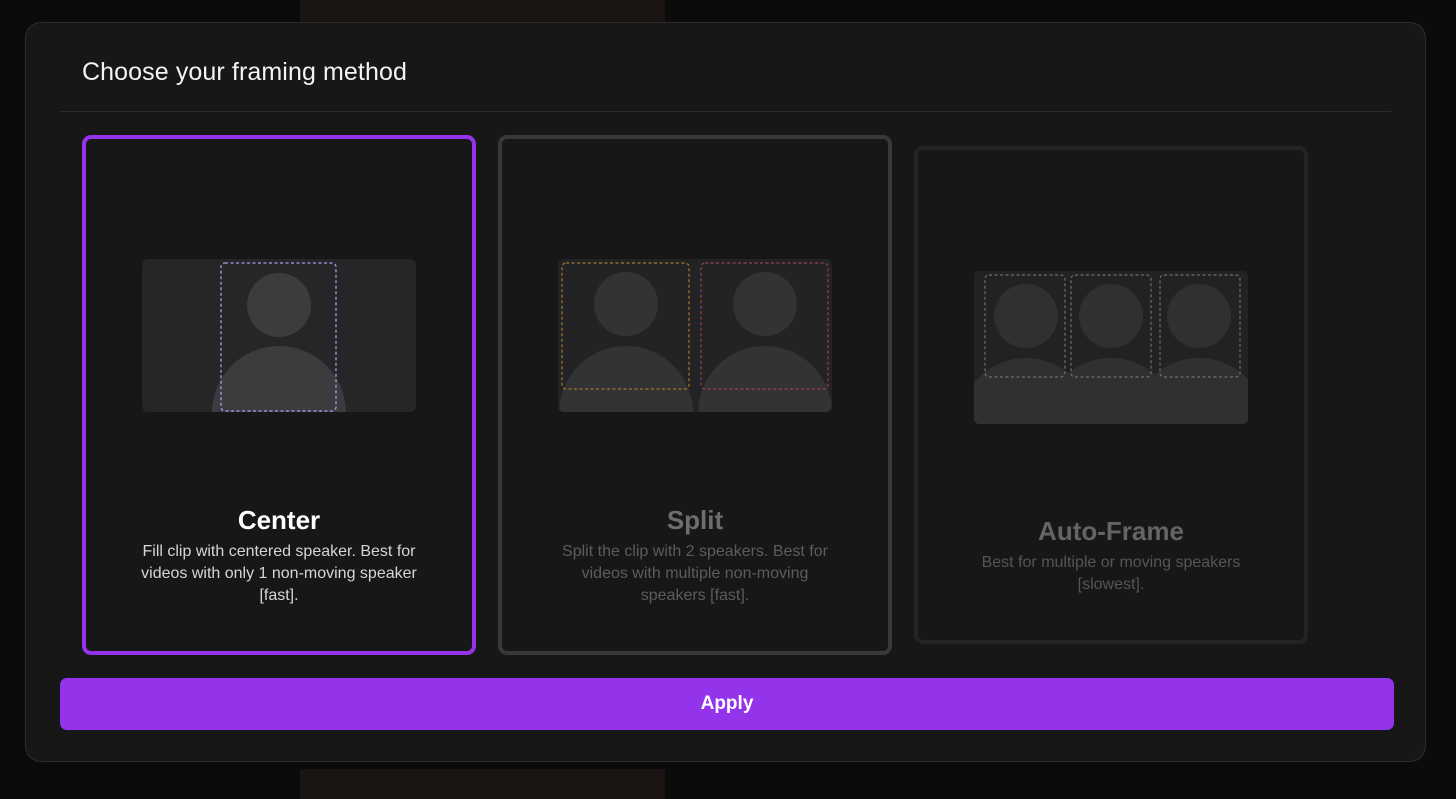 Image resolution: width=1456 pixels, height=799 pixels. I want to click on center-framing-illustration, so click(279, 335).